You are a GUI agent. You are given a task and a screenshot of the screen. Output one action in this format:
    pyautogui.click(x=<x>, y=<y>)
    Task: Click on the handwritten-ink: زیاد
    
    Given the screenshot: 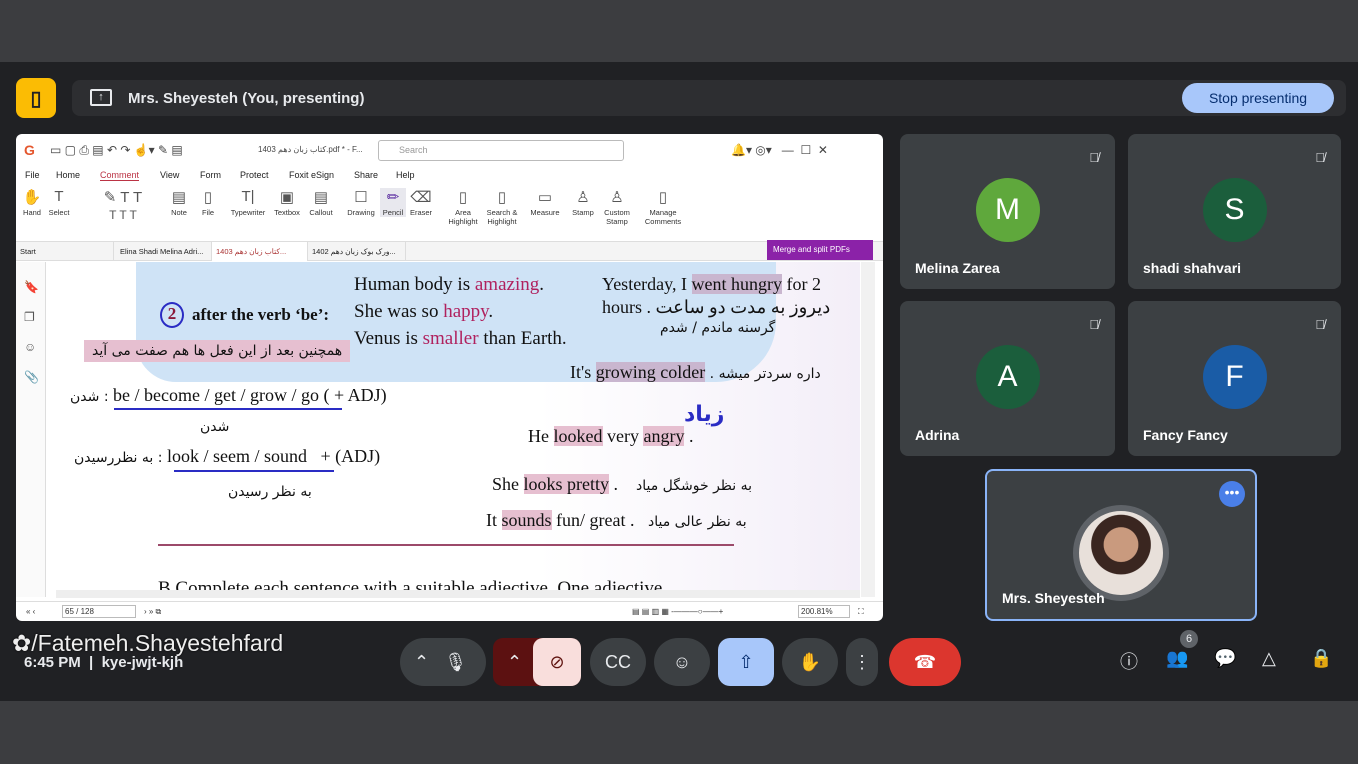 What is the action you would take?
    pyautogui.click(x=704, y=414)
    